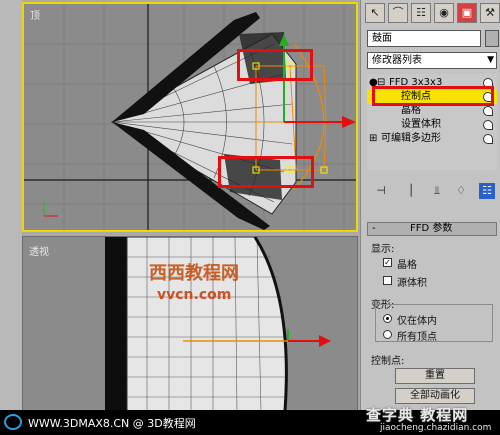 This screenshot has height=435, width=500. What do you see at coordinates (487, 191) in the screenshot?
I see `configure-modifier-sets-icon: ☷` at bounding box center [487, 191].